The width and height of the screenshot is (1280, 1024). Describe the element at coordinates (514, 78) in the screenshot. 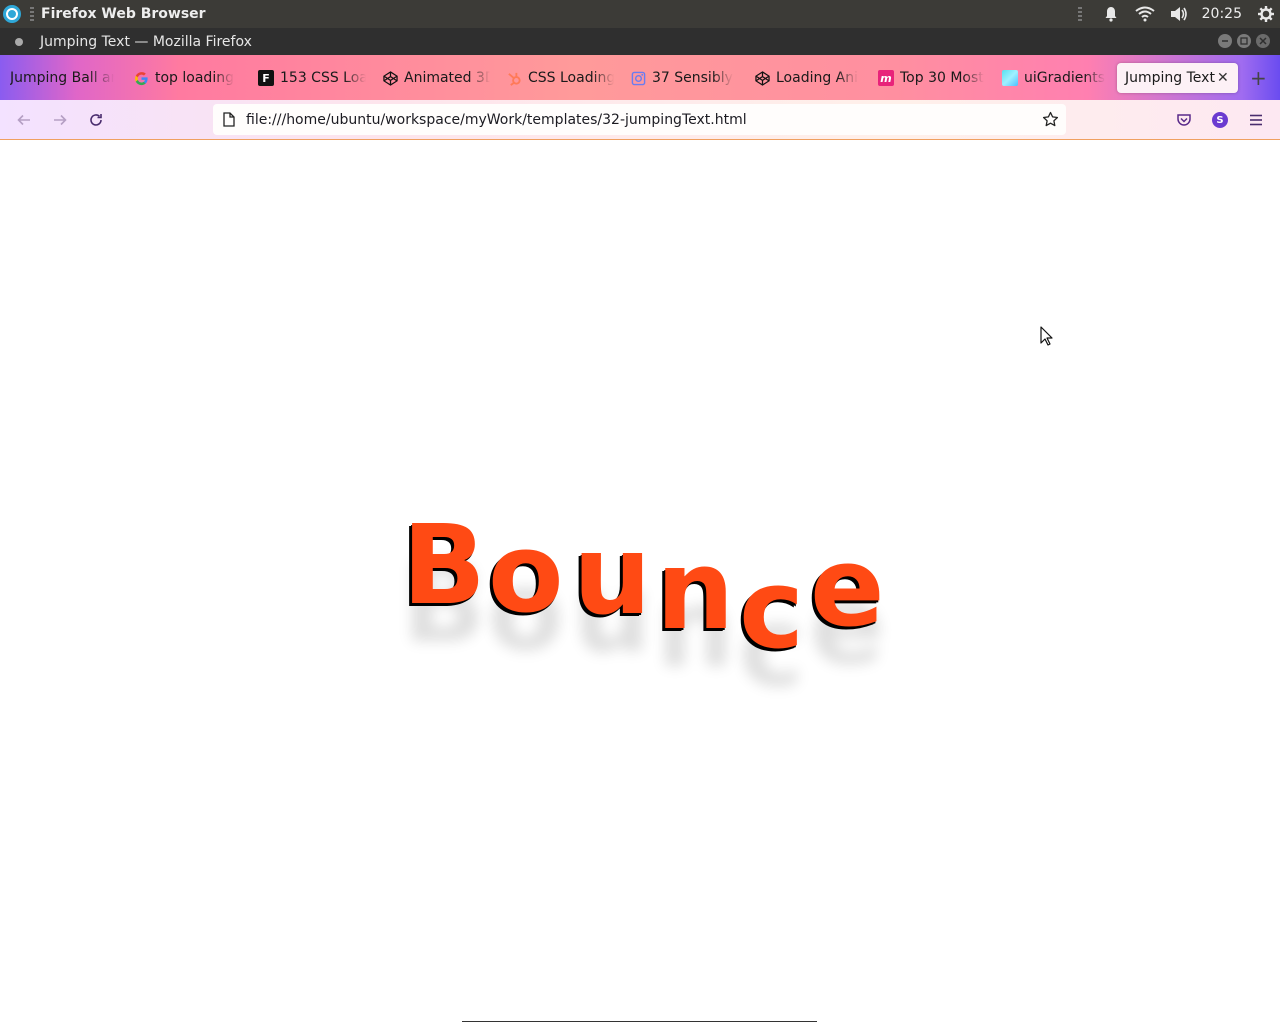

I see `hubspot-icon` at that location.